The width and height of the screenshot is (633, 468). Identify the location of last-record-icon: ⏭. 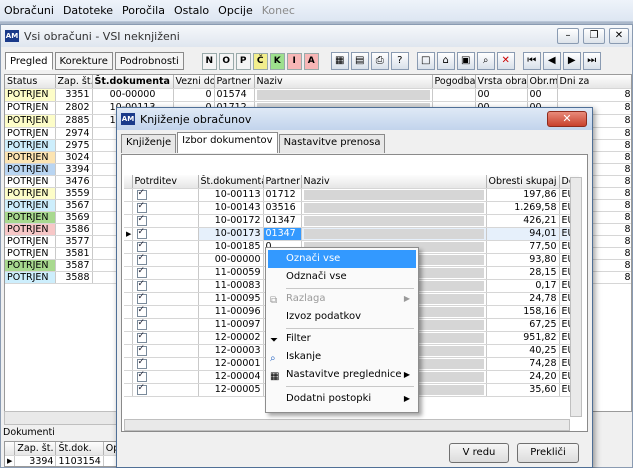
(591, 61).